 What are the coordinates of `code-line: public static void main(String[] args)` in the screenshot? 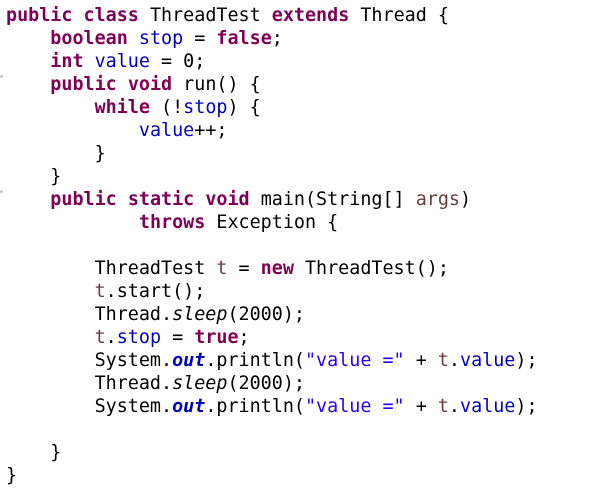 It's located at (272, 199).